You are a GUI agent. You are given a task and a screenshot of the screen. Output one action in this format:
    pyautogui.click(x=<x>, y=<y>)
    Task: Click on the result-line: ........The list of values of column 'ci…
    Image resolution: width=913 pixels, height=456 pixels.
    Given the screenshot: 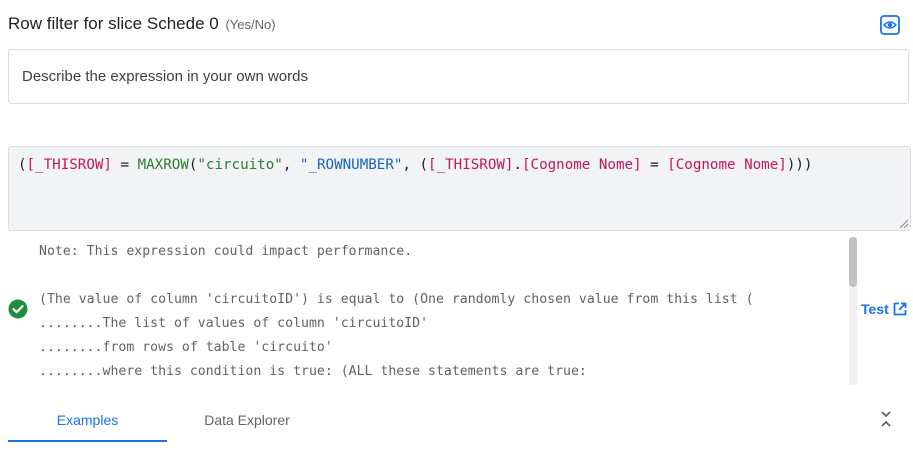 What is the action you would take?
    pyautogui.click(x=234, y=323)
    